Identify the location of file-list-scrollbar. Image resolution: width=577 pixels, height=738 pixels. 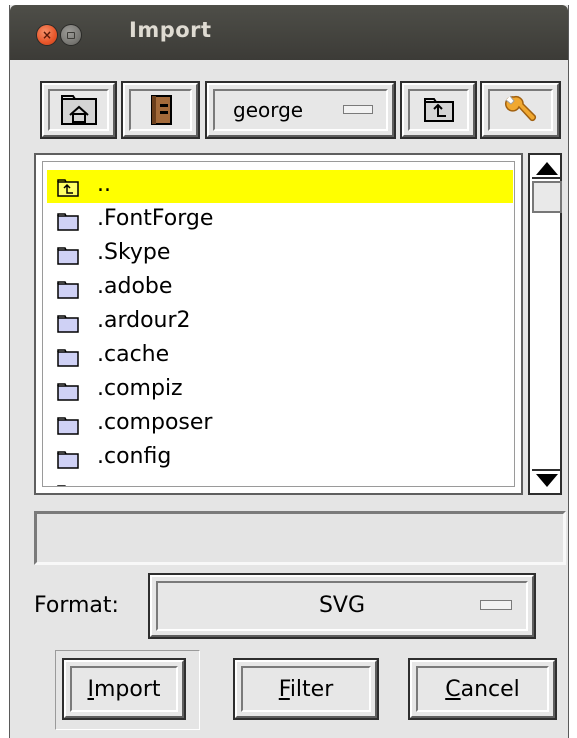
(546, 324).